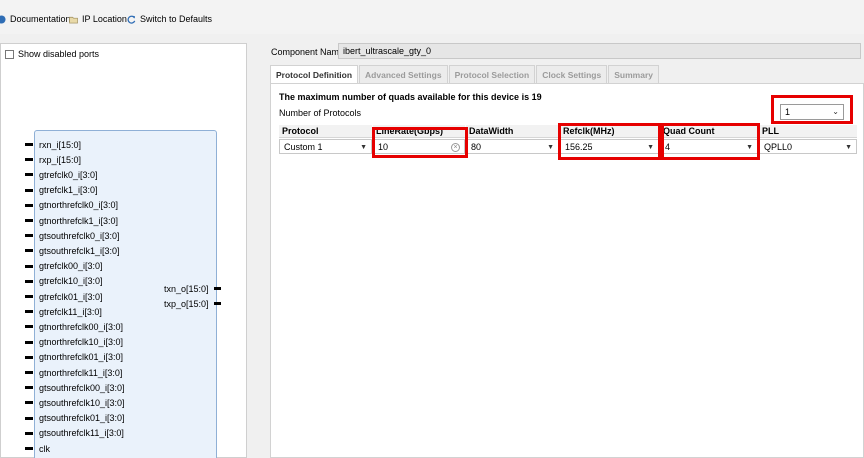  What do you see at coordinates (60, 144) in the screenshot?
I see `port-label: rxn_i[15:0]` at bounding box center [60, 144].